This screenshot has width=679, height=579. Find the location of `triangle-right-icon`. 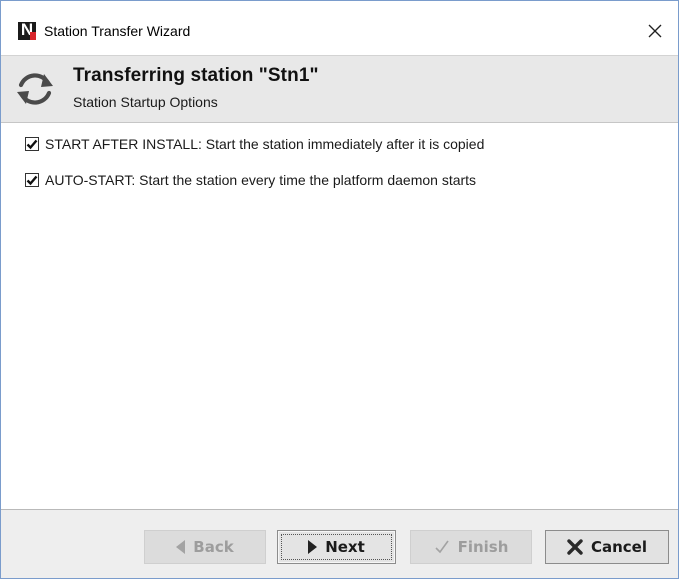

triangle-right-icon is located at coordinates (313, 547).